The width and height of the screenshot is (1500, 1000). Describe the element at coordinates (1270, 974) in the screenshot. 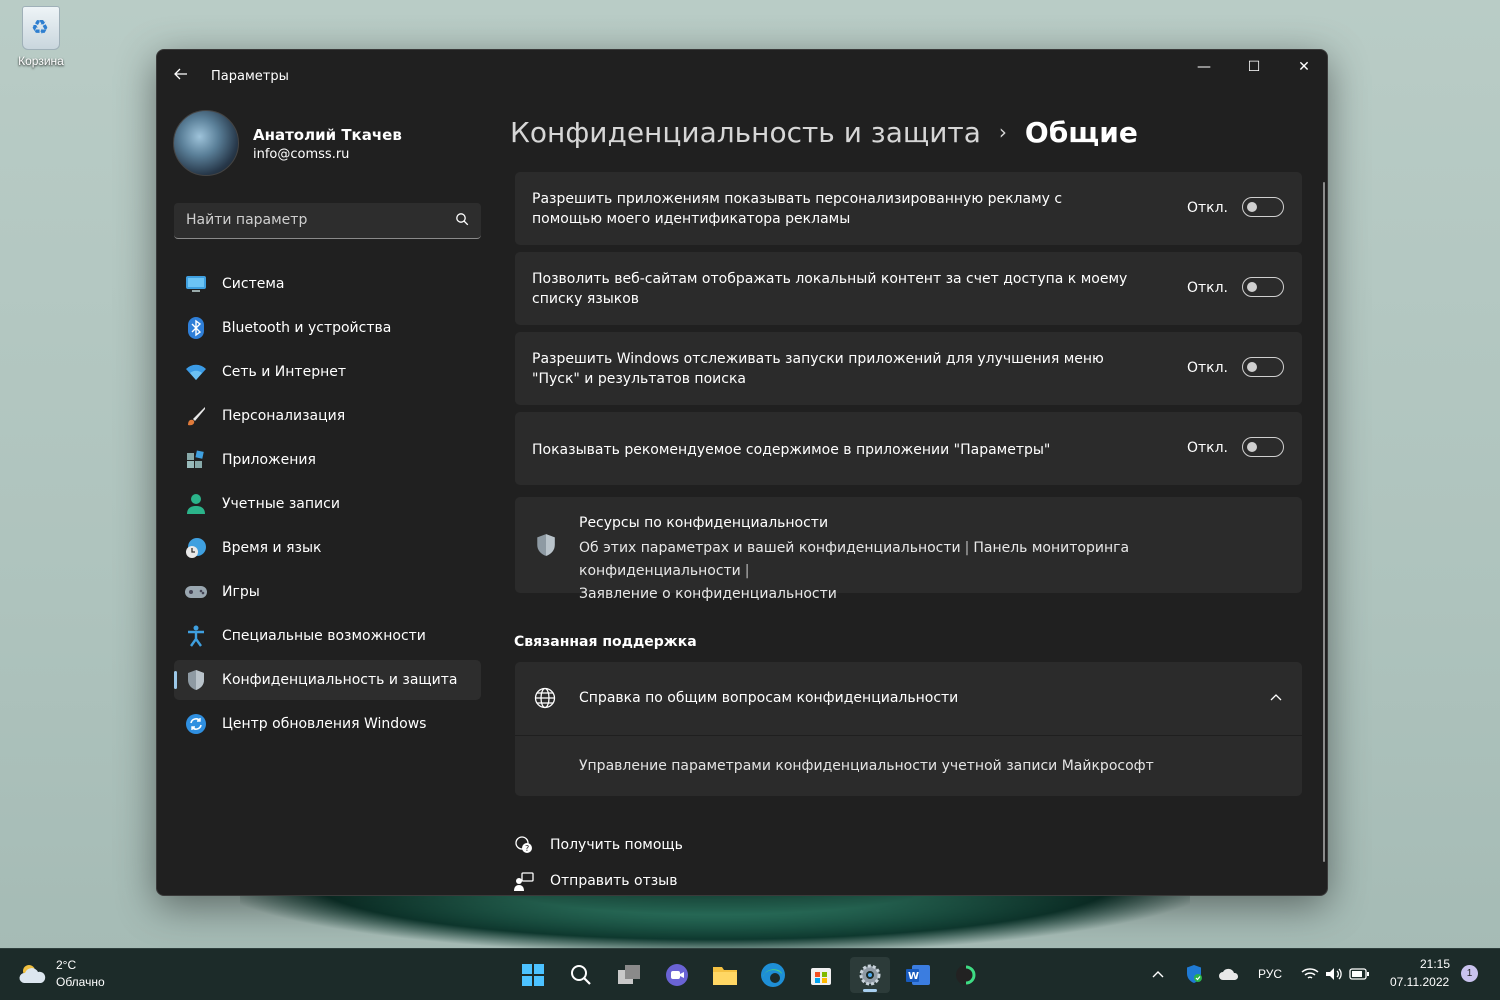

I see `language-indicator: РУС` at that location.